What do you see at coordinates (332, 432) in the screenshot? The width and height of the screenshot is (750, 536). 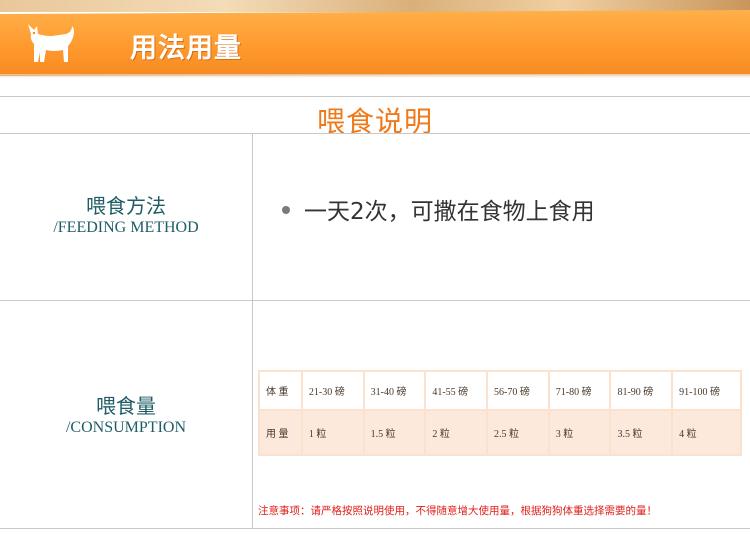 I see `table-cell: 1 粒` at bounding box center [332, 432].